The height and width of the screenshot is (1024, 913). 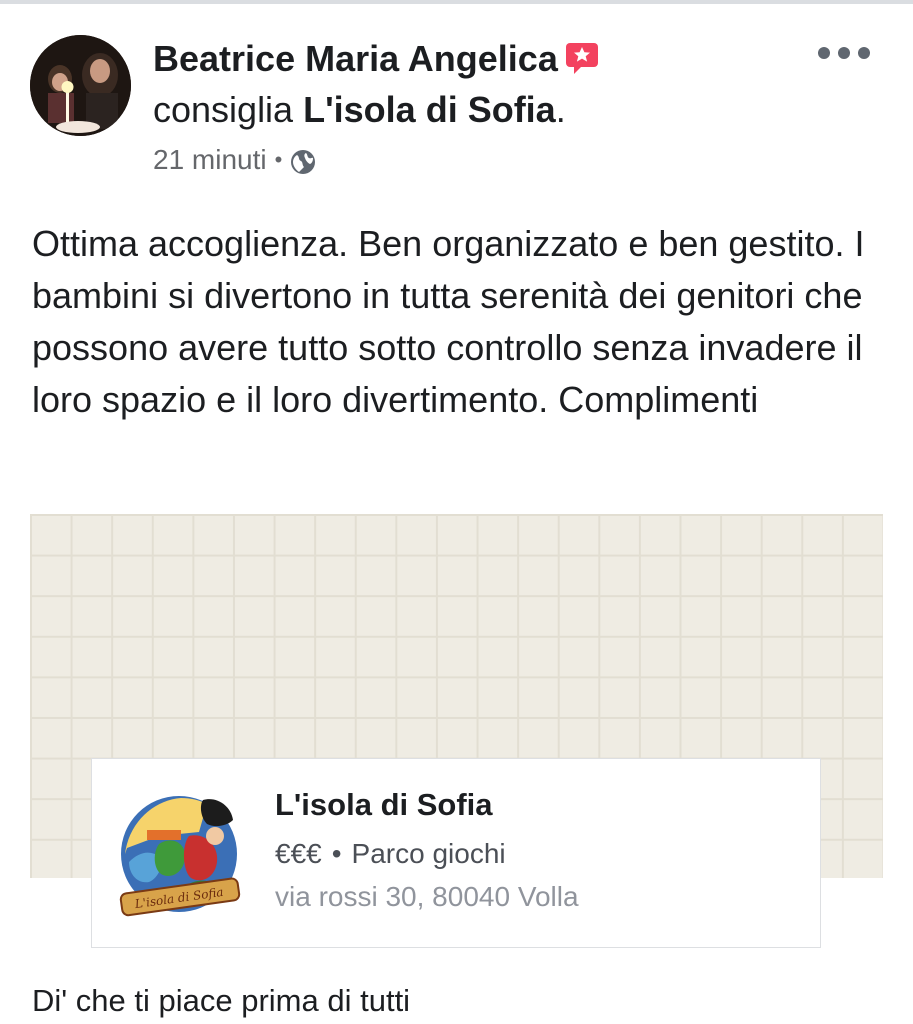 What do you see at coordinates (582, 57) in the screenshot?
I see `recommendation-star-icon` at bounding box center [582, 57].